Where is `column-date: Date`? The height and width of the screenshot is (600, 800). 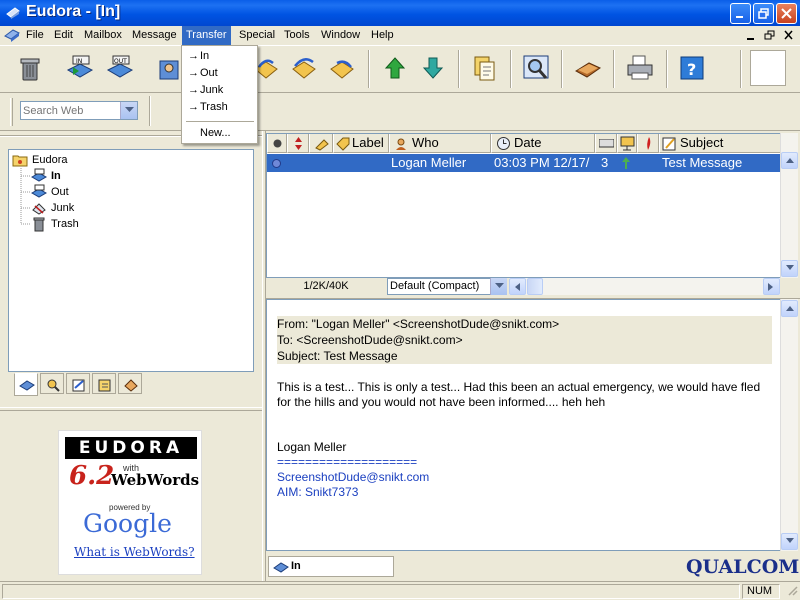 column-date: Date is located at coordinates (543, 143).